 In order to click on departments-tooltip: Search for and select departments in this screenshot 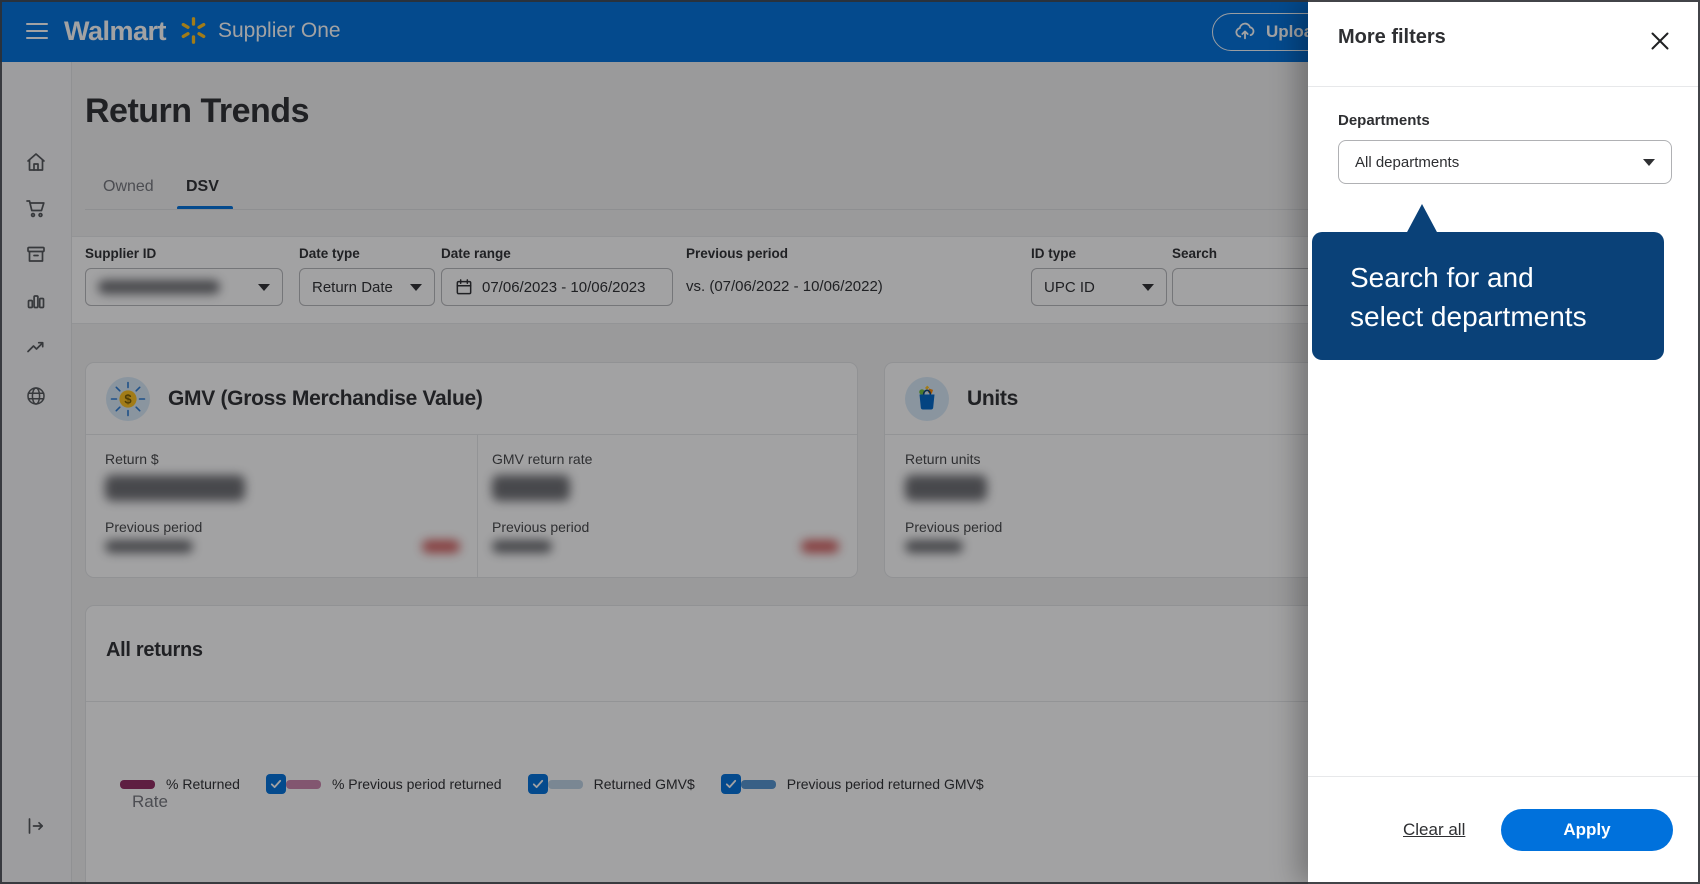, I will do `click(1488, 282)`.